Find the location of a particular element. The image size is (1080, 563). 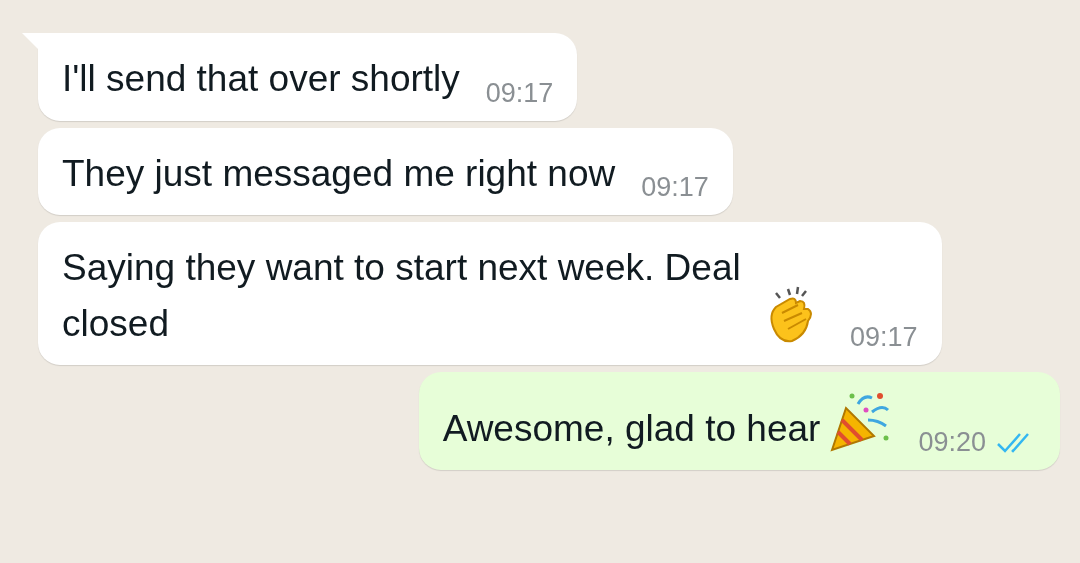

message-text: Saying they want to start next week. Deal closed is located at coordinates (402, 296).